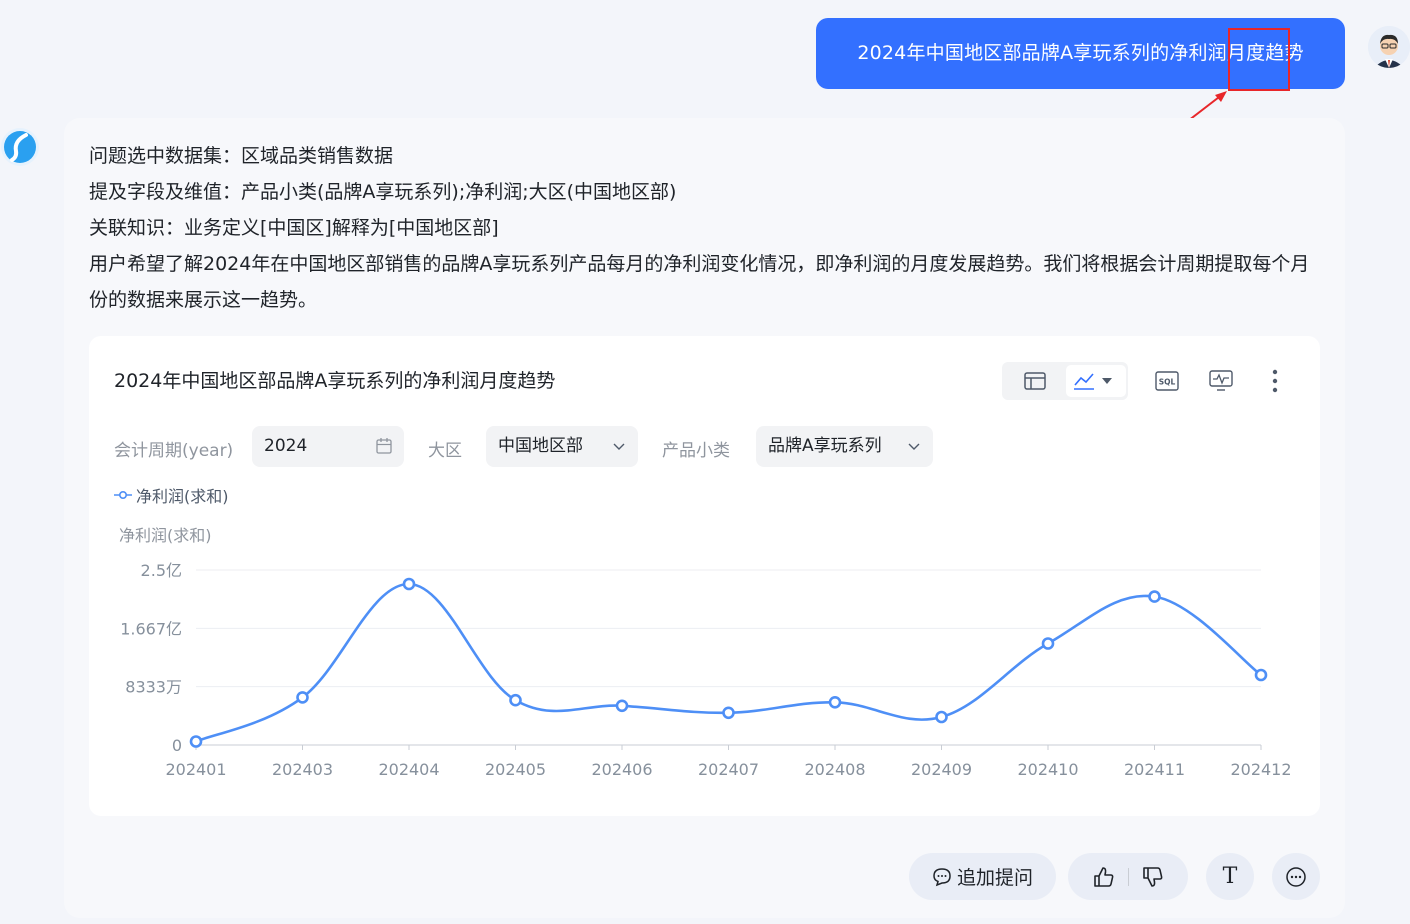  What do you see at coordinates (942, 876) in the screenshot?
I see `chat-bubble-icon` at bounding box center [942, 876].